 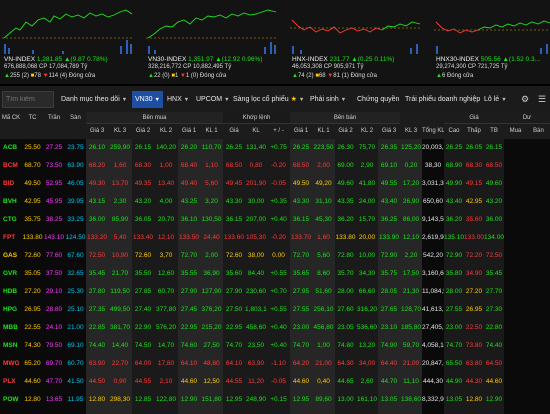 What do you see at coordinates (234, 202) in the screenshot?
I see `cell-match-price: 43.30` at bounding box center [234, 202].